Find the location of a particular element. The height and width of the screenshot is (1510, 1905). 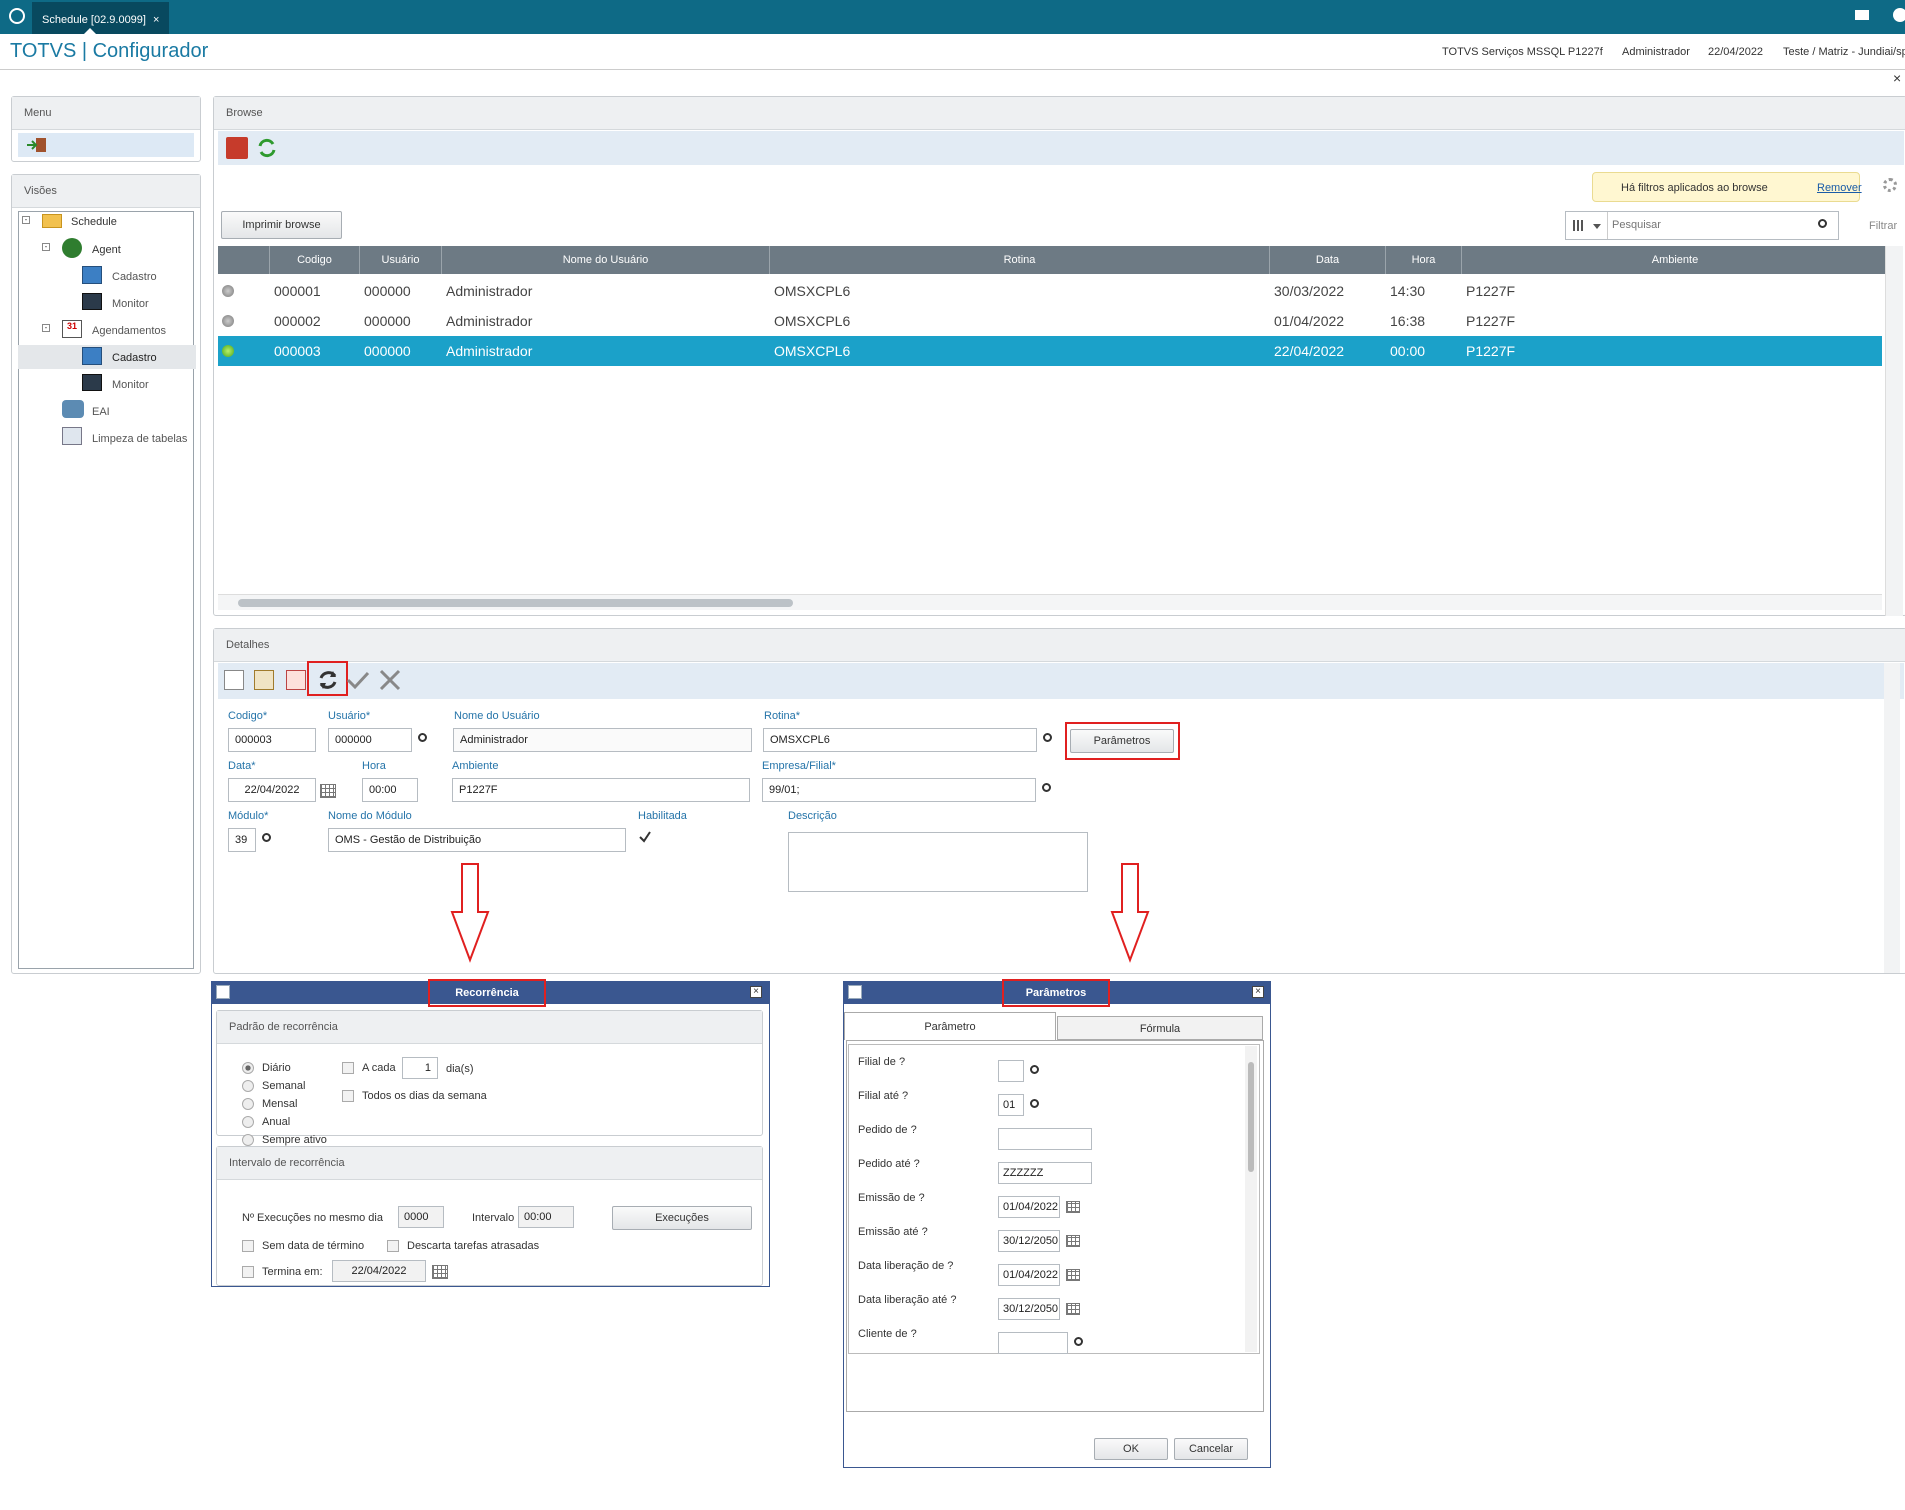

modulo-field: 39 is located at coordinates (242, 840).